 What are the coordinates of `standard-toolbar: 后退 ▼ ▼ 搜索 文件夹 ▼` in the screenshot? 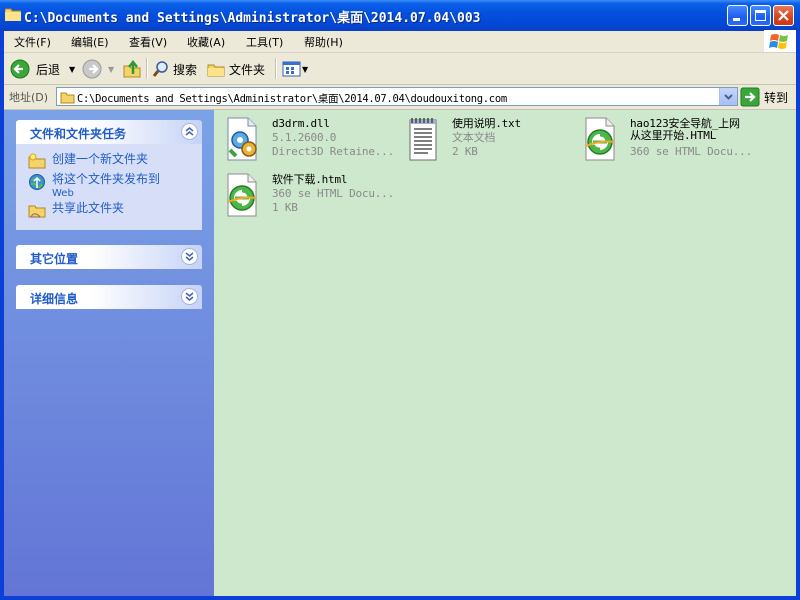 It's located at (400, 69).